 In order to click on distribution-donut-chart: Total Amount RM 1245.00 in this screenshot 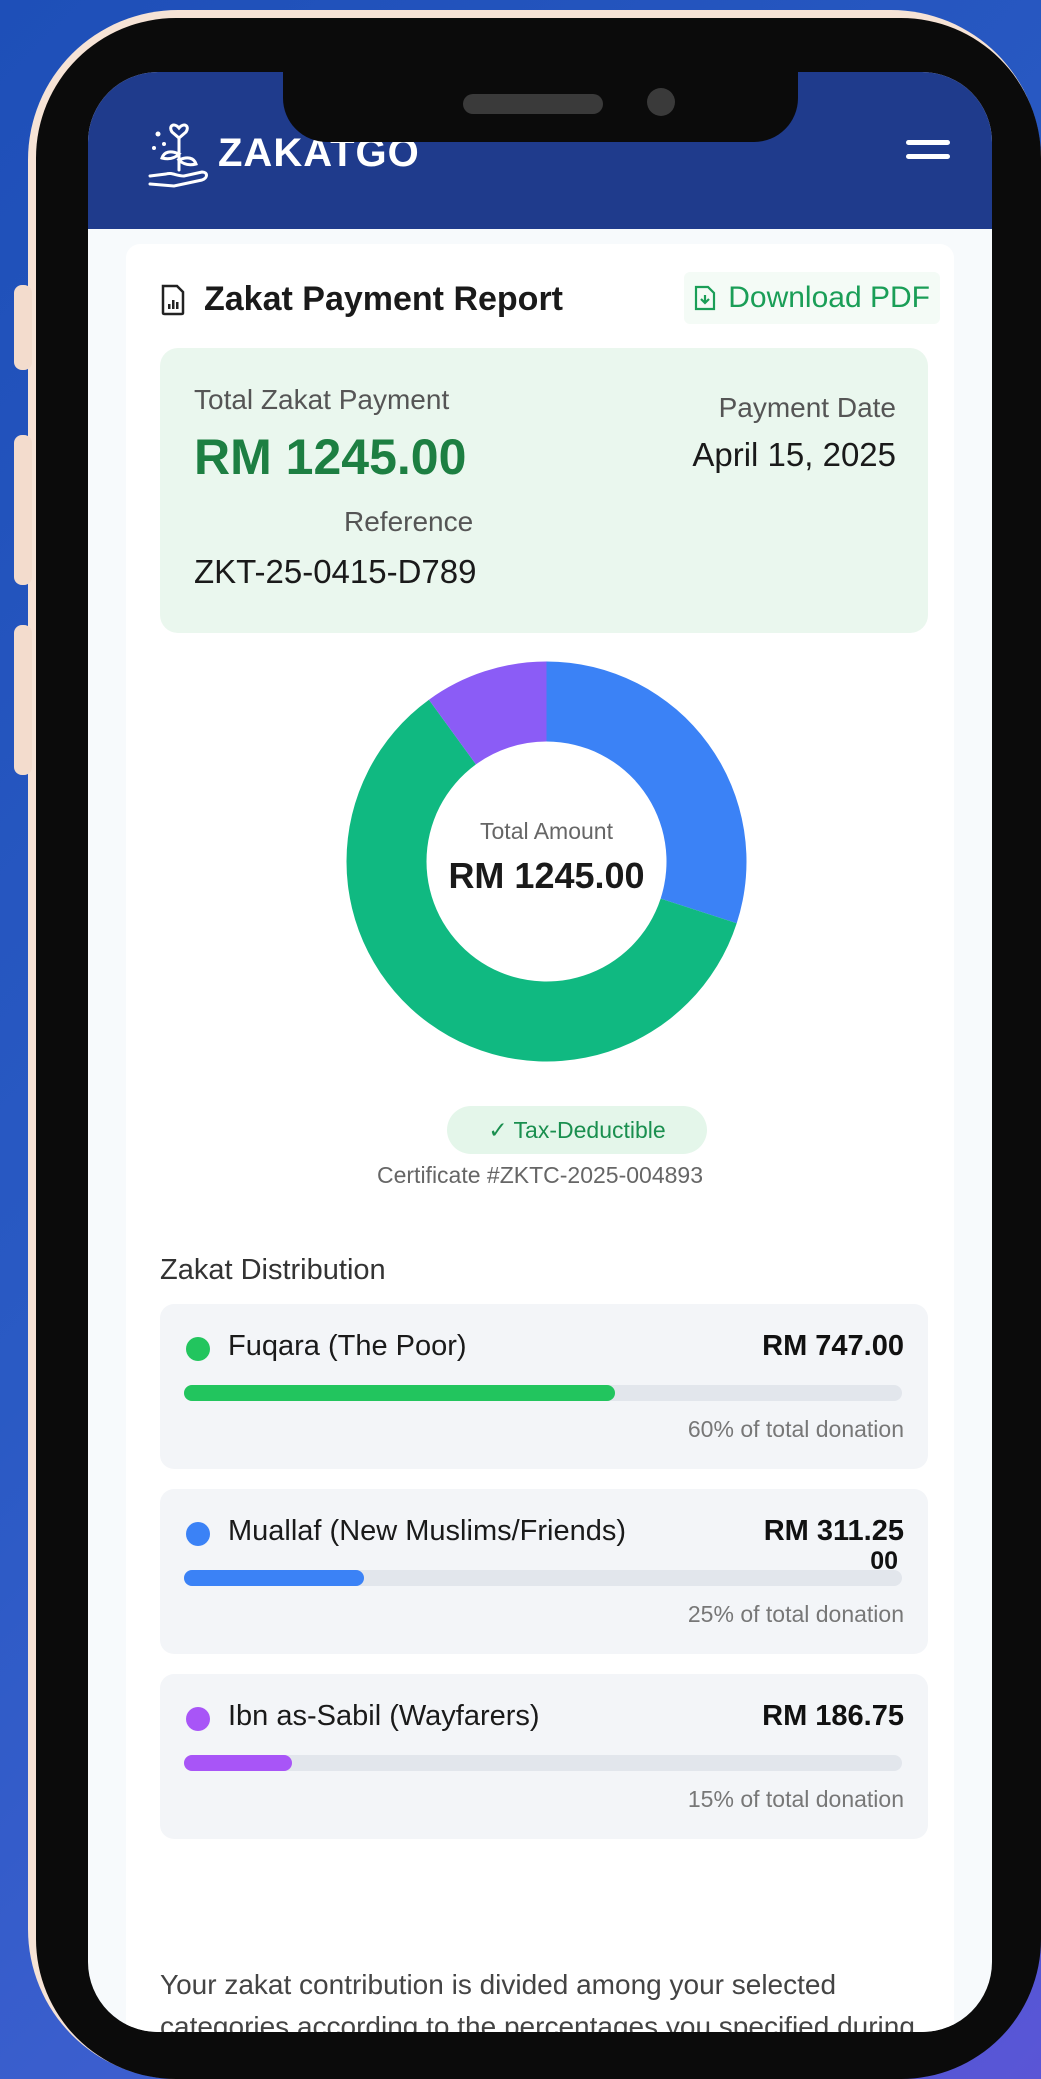, I will do `click(546, 861)`.